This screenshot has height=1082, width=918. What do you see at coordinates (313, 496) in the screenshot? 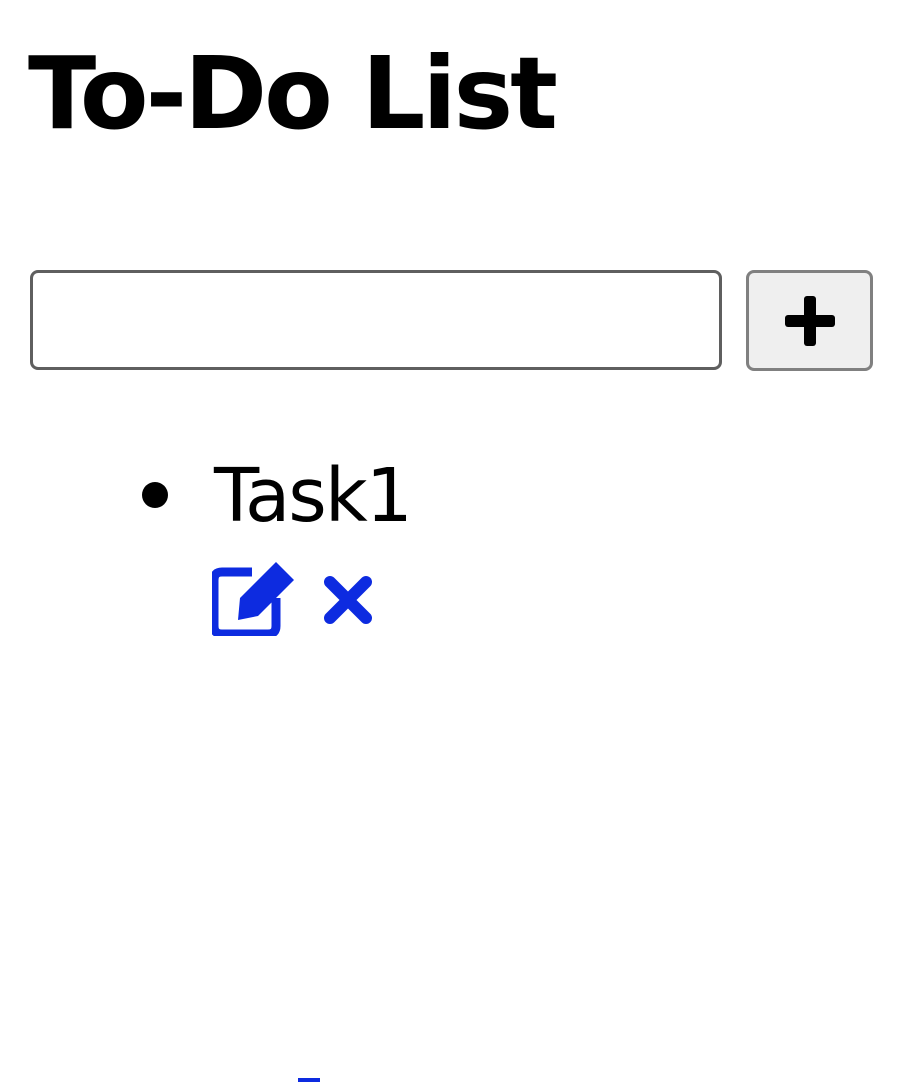
I see `task-label: Task1` at bounding box center [313, 496].